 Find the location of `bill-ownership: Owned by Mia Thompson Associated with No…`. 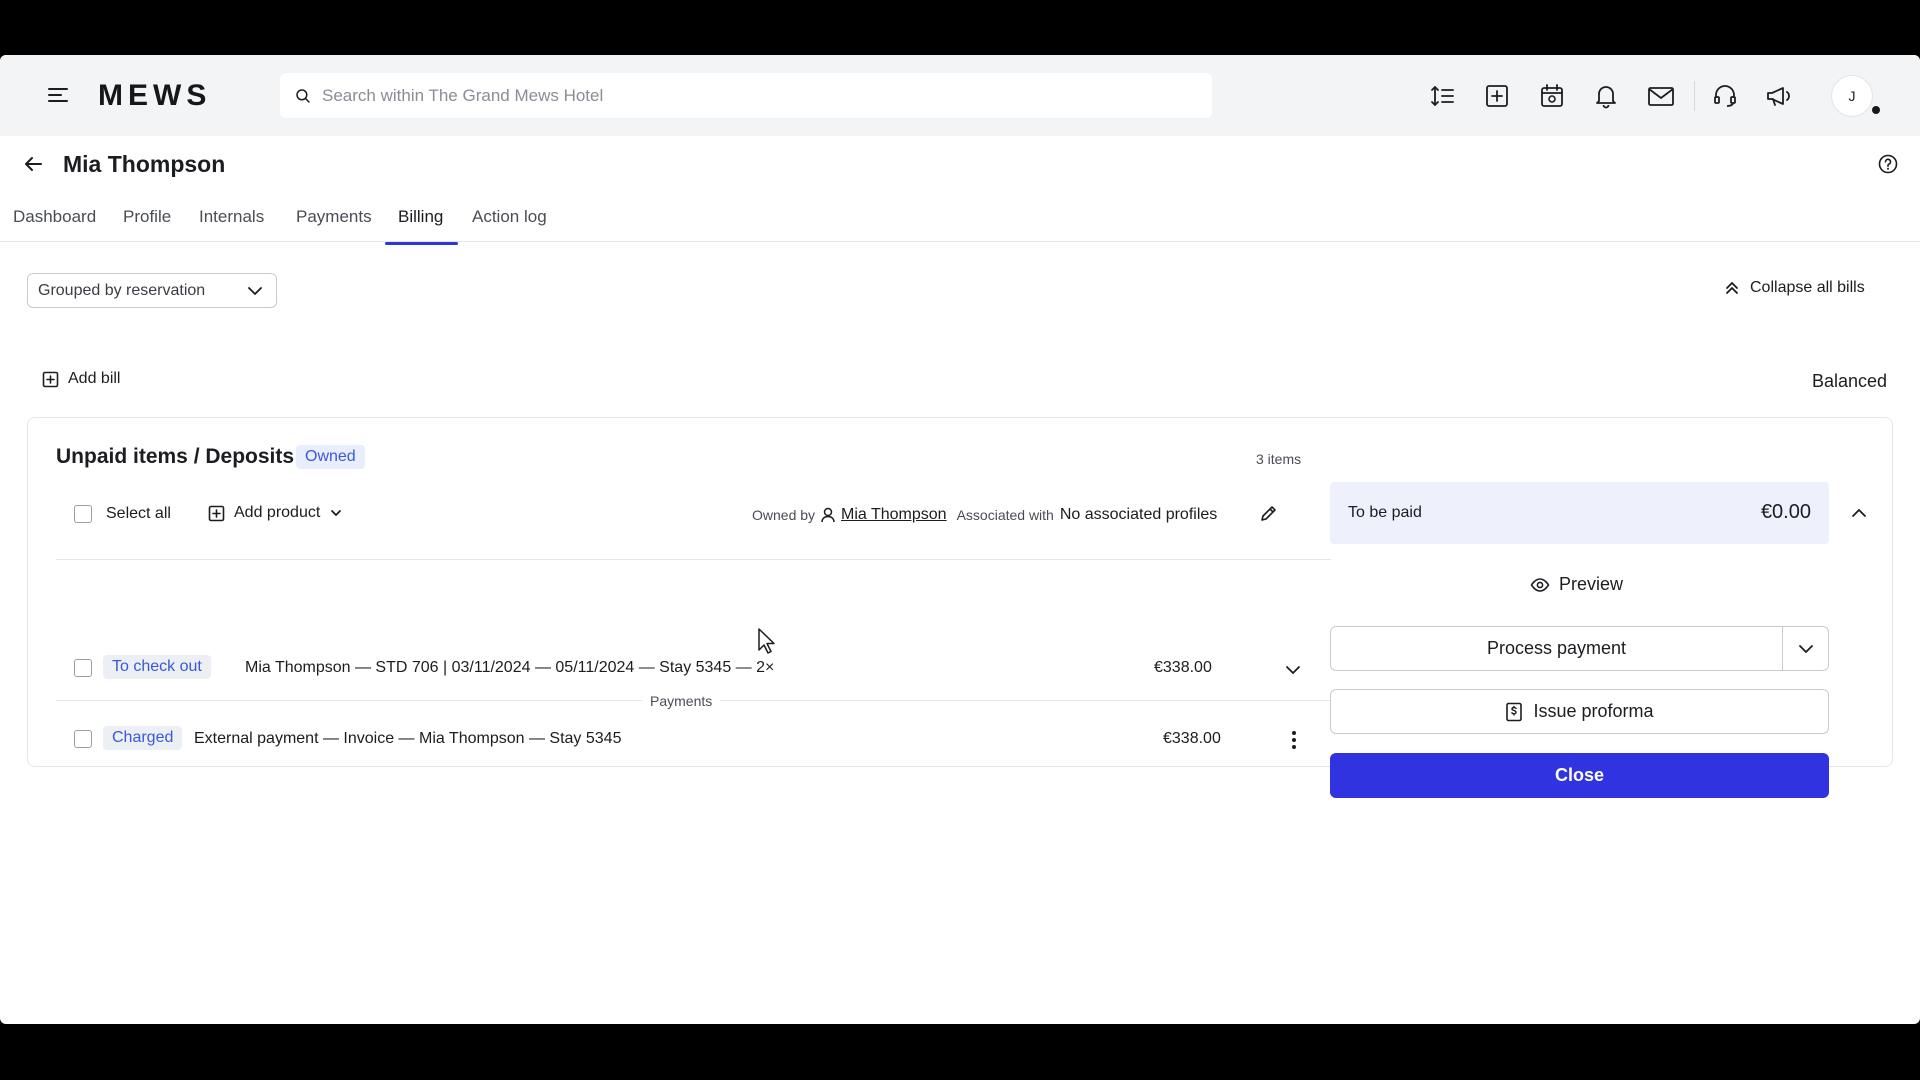

bill-ownership: Owned by Mia Thompson Associated with No… is located at coordinates (984, 515).